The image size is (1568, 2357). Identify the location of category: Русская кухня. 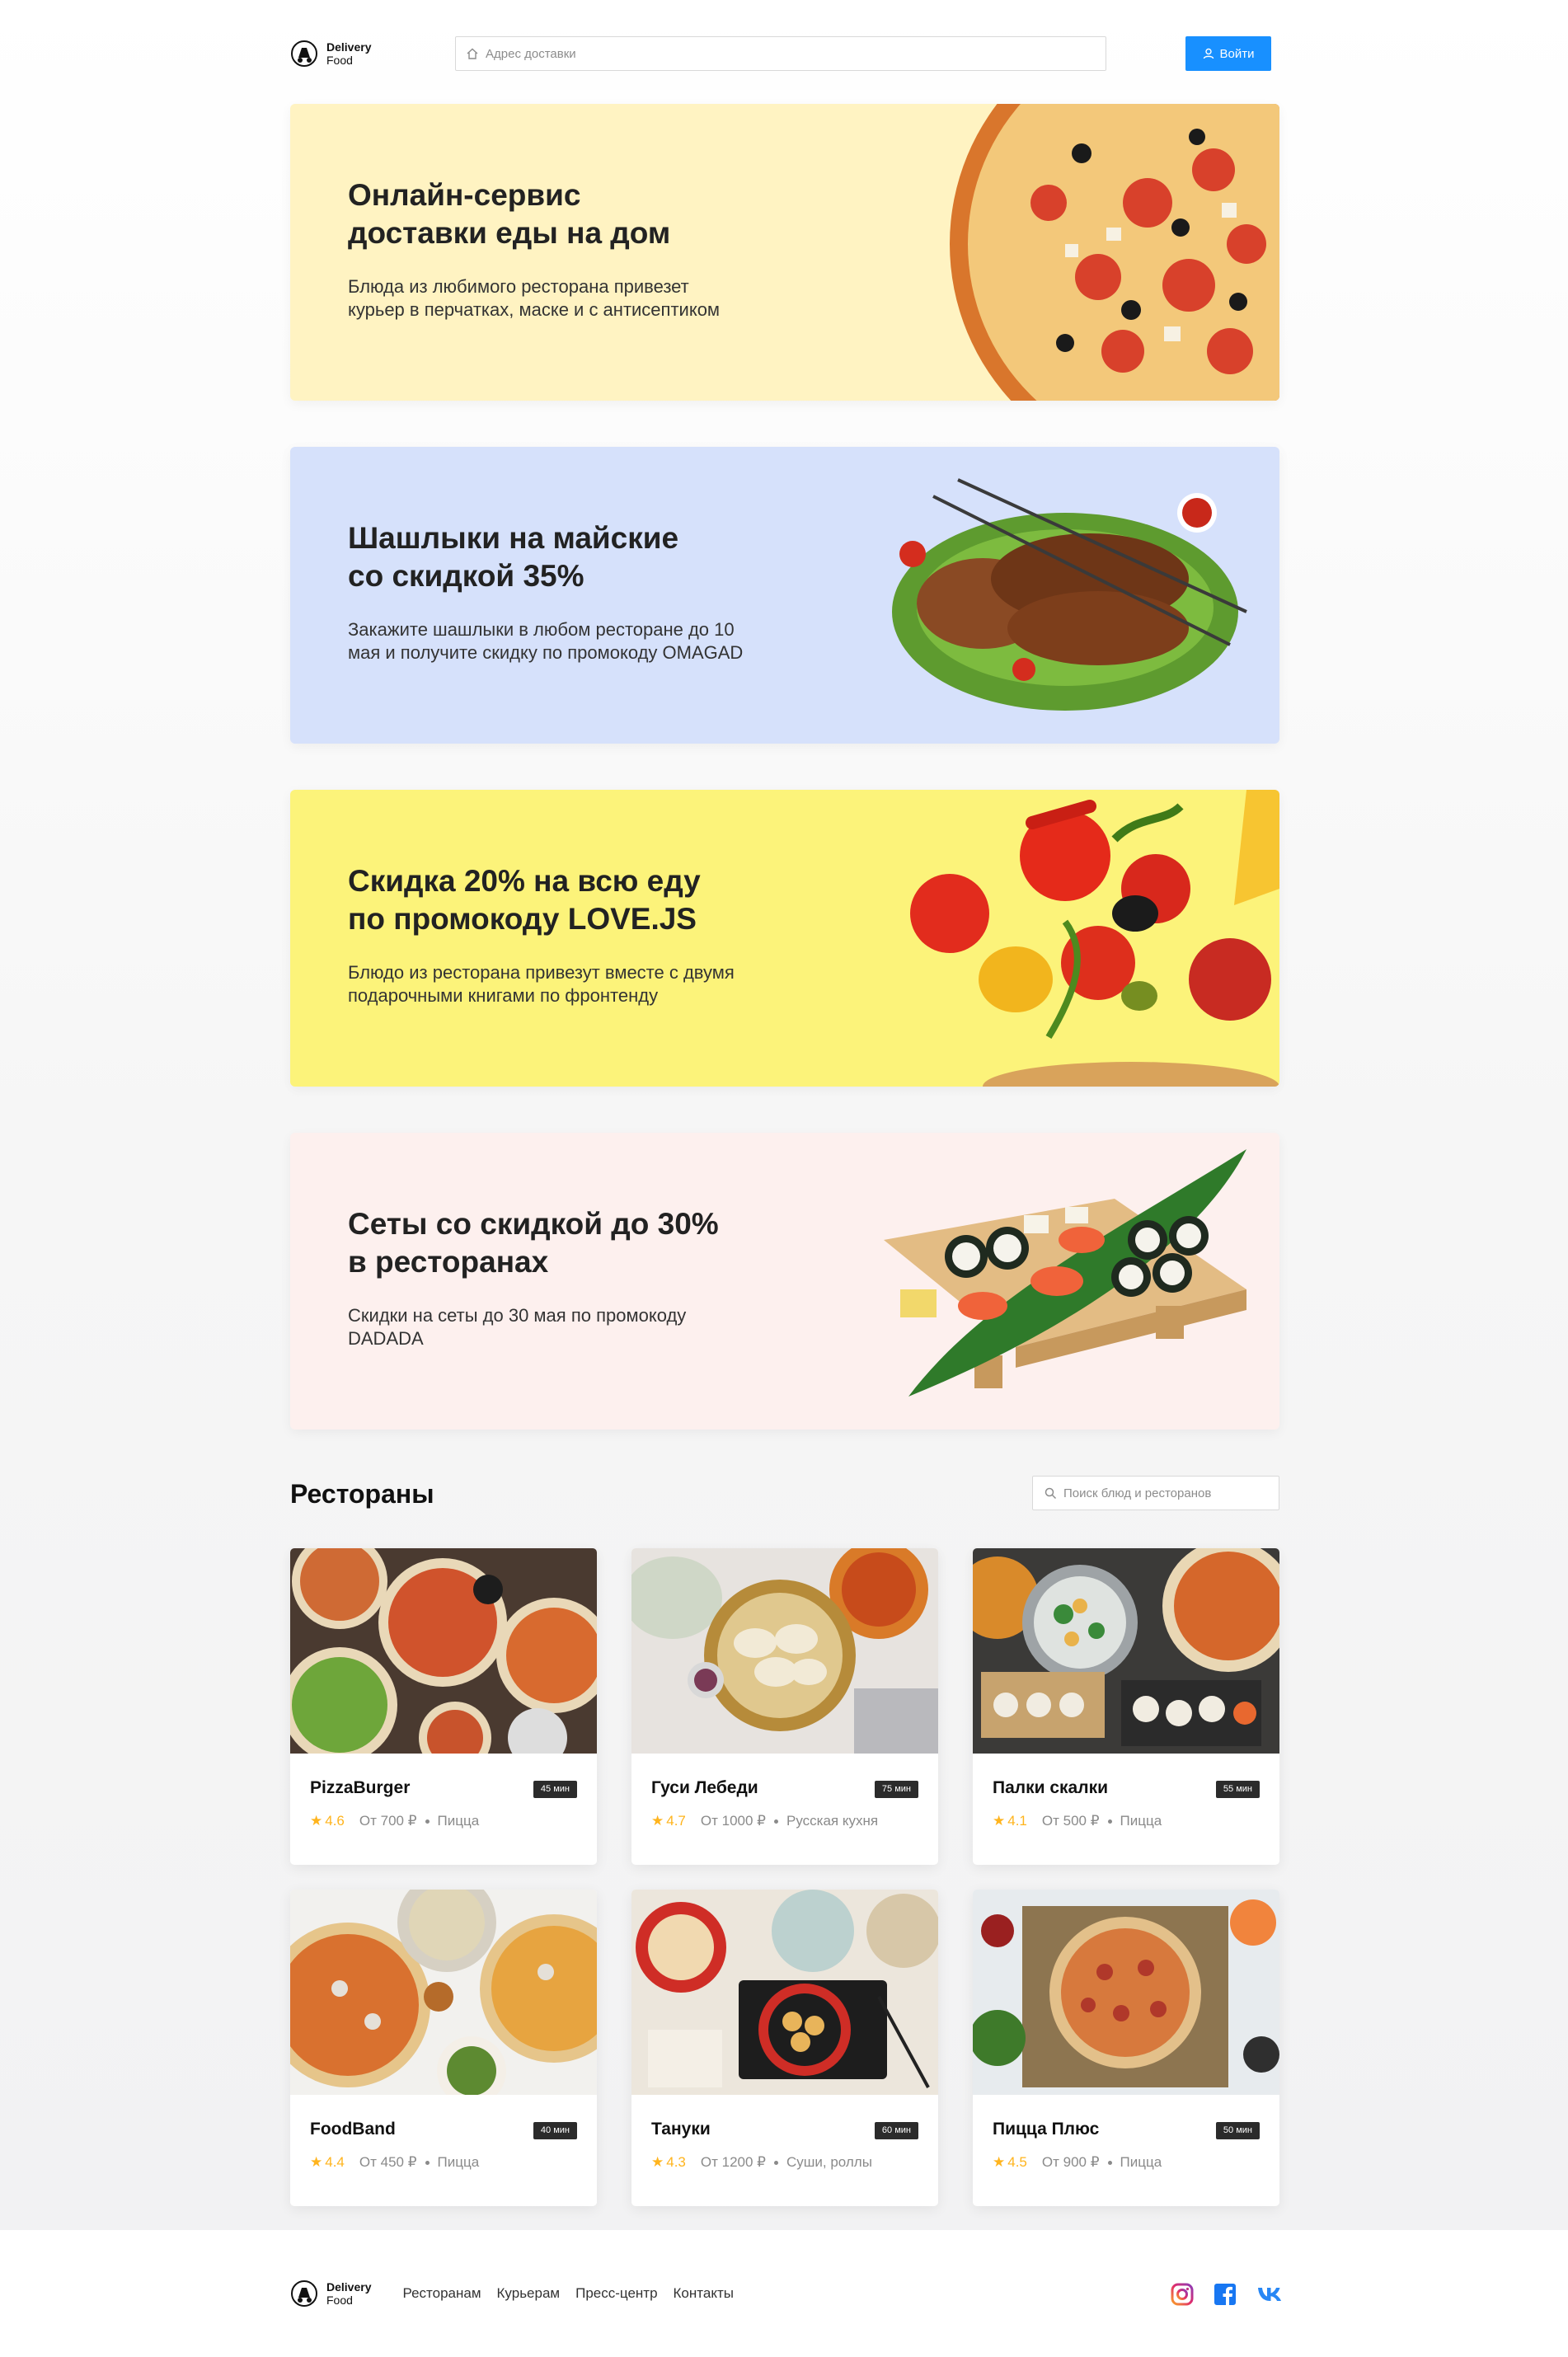
(832, 1821).